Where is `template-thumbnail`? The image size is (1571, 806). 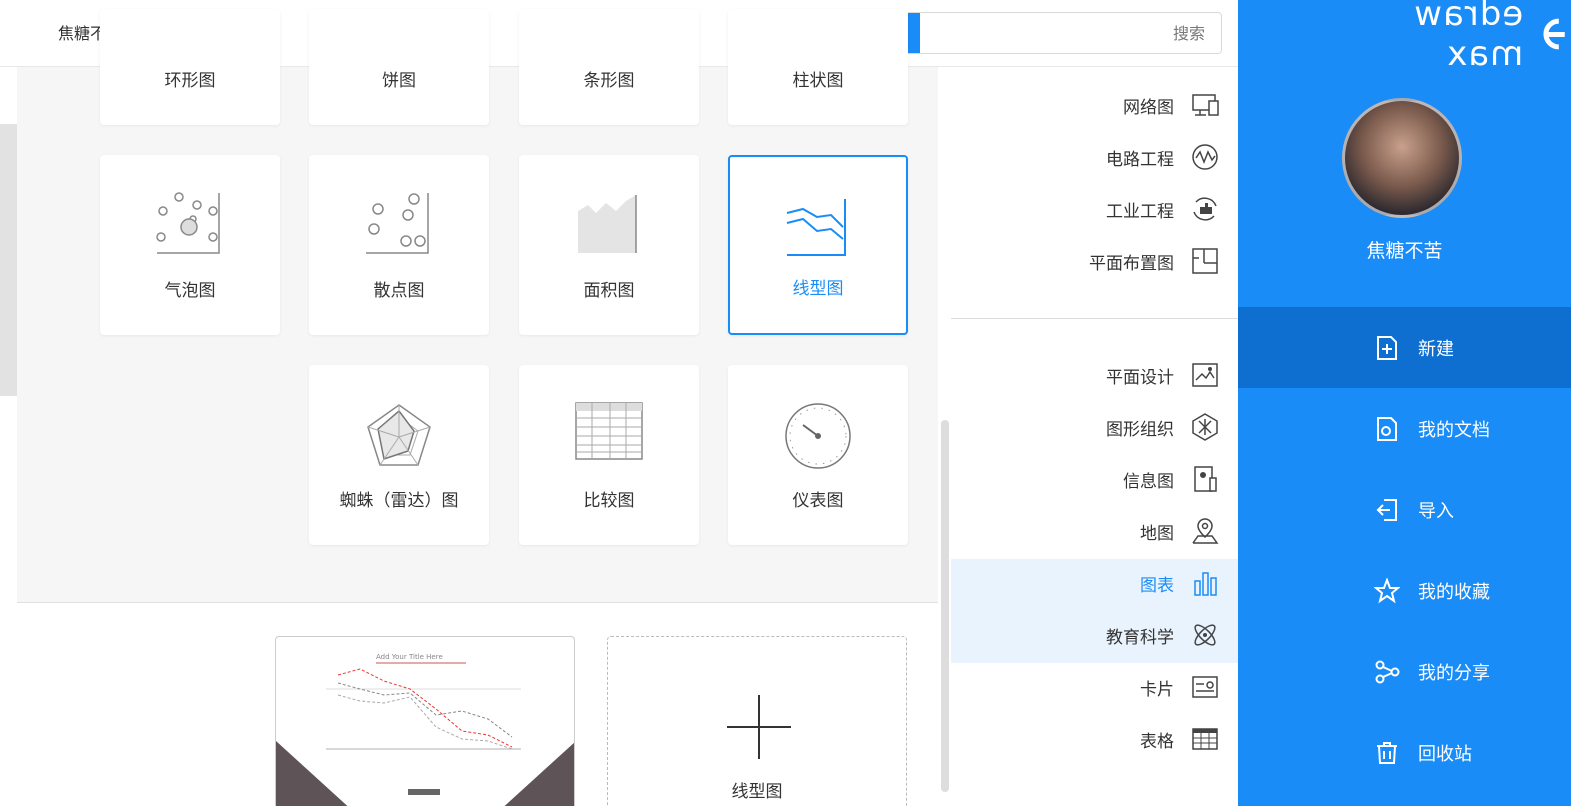 template-thumbnail is located at coordinates (425, 734).